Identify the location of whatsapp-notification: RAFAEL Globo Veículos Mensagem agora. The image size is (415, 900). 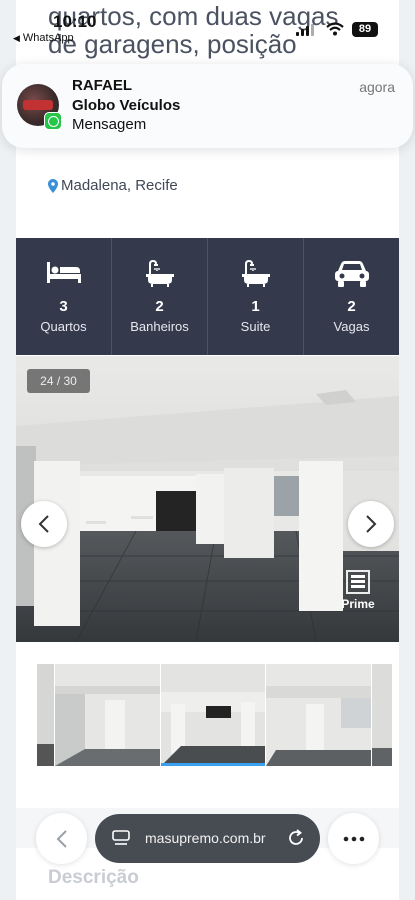
(207, 106).